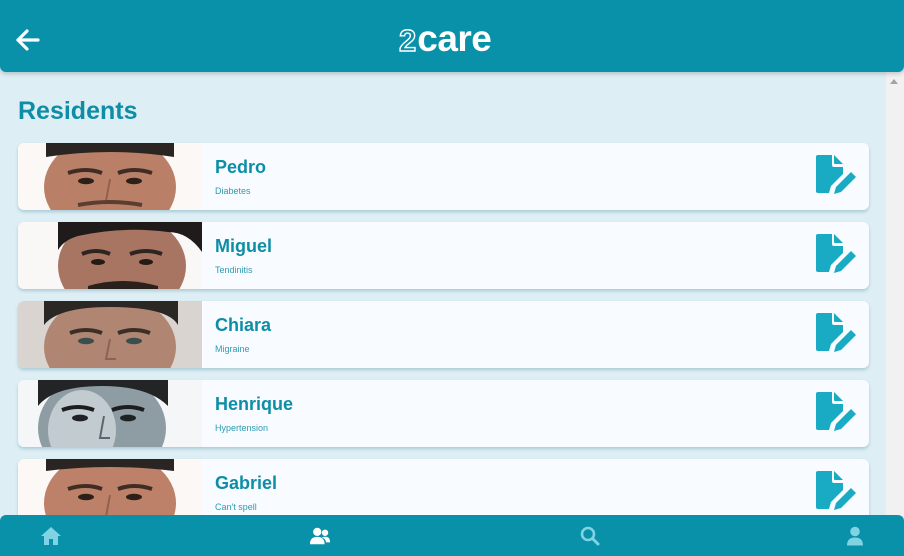 The image size is (904, 556). Describe the element at coordinates (895, 294) in the screenshot. I see `scrollbar` at that location.